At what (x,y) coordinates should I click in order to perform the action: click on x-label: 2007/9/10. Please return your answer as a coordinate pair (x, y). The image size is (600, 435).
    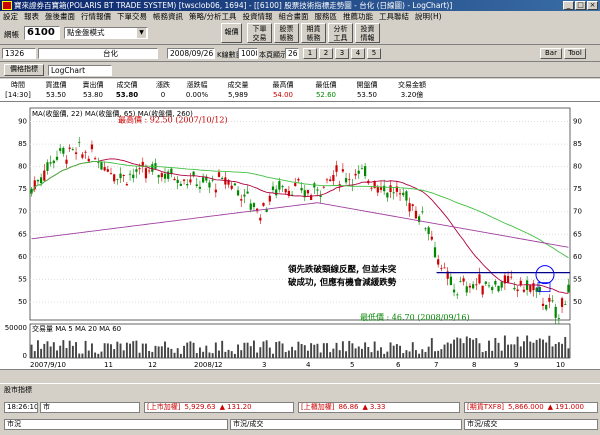
    Looking at the image, I should click on (48, 365).